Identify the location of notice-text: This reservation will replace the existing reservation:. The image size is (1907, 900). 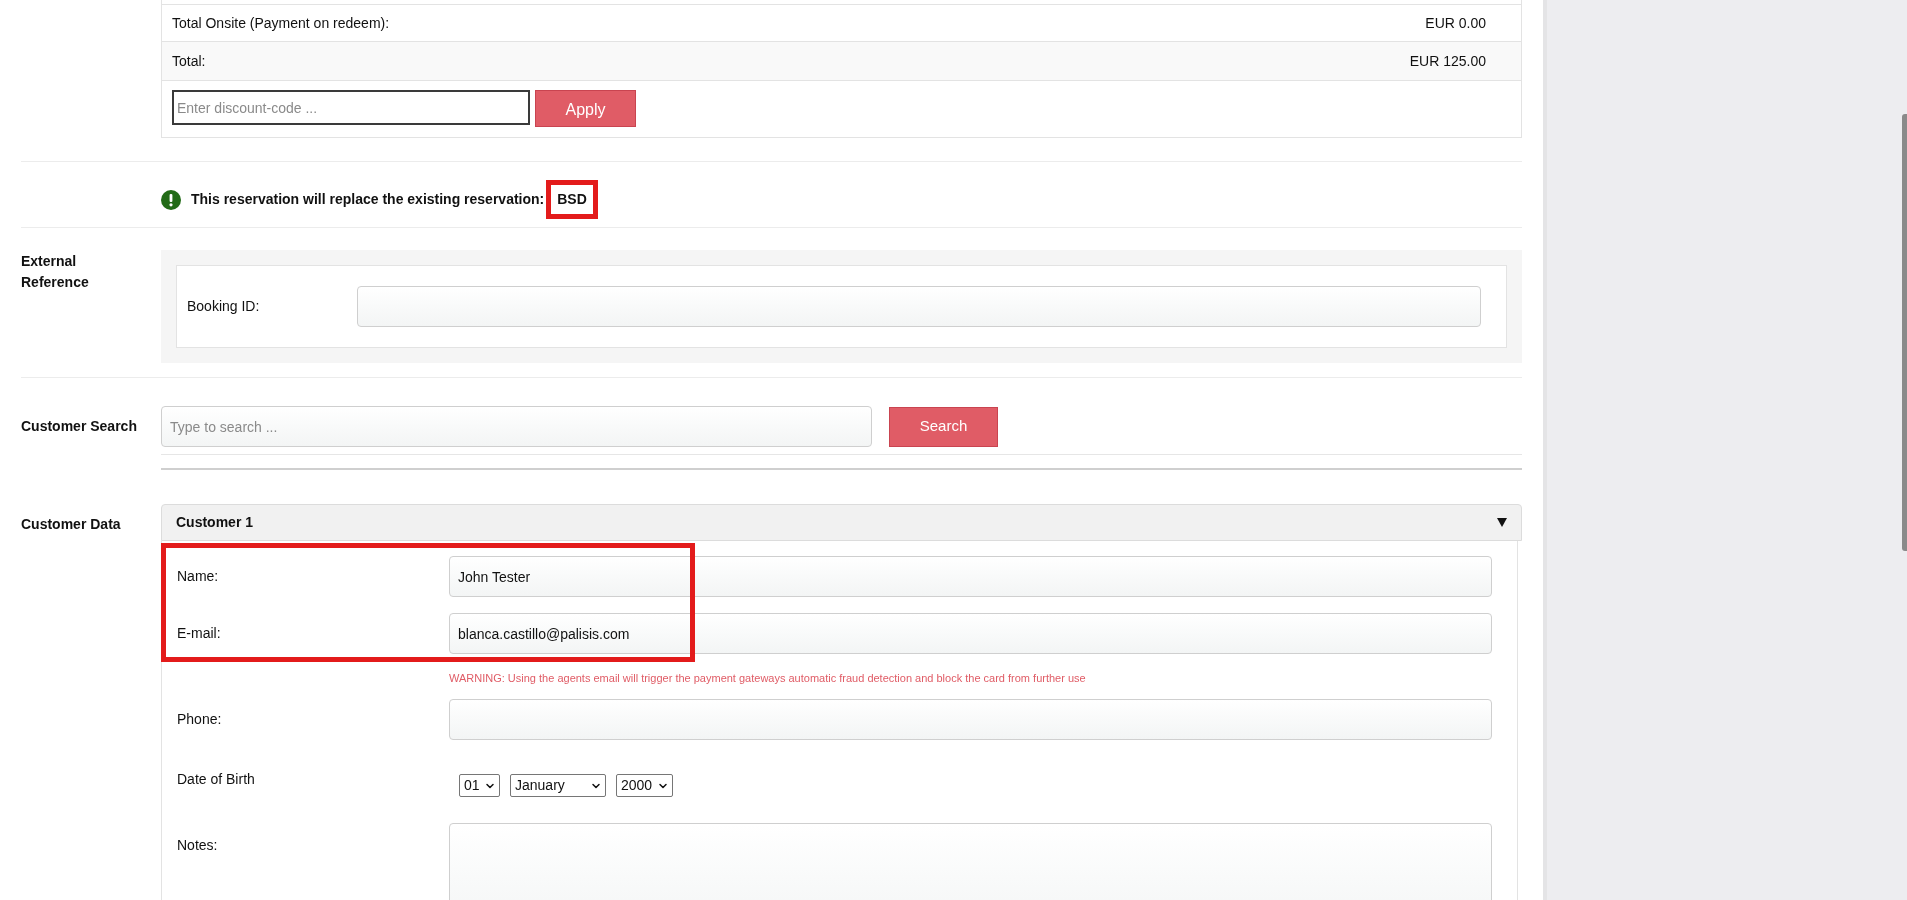
(368, 199).